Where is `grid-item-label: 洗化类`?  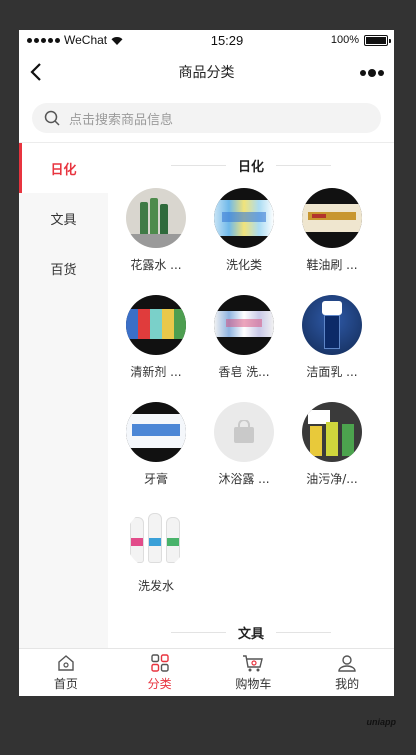
grid-item-label: 洗化类 is located at coordinates (243, 265).